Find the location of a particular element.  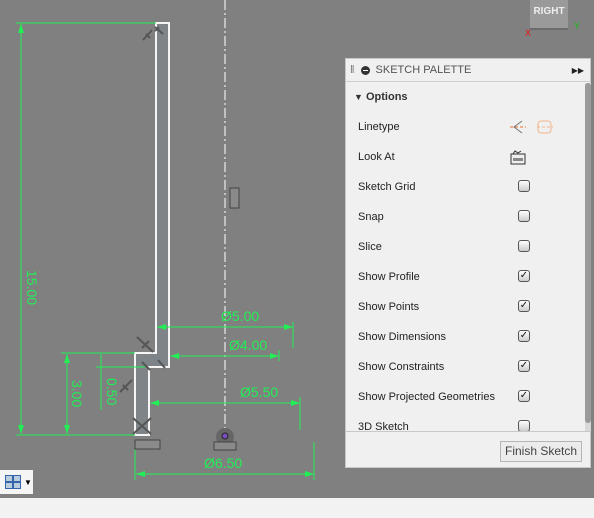

row-show-profile: Show Profile ✓ is located at coordinates (468, 277).